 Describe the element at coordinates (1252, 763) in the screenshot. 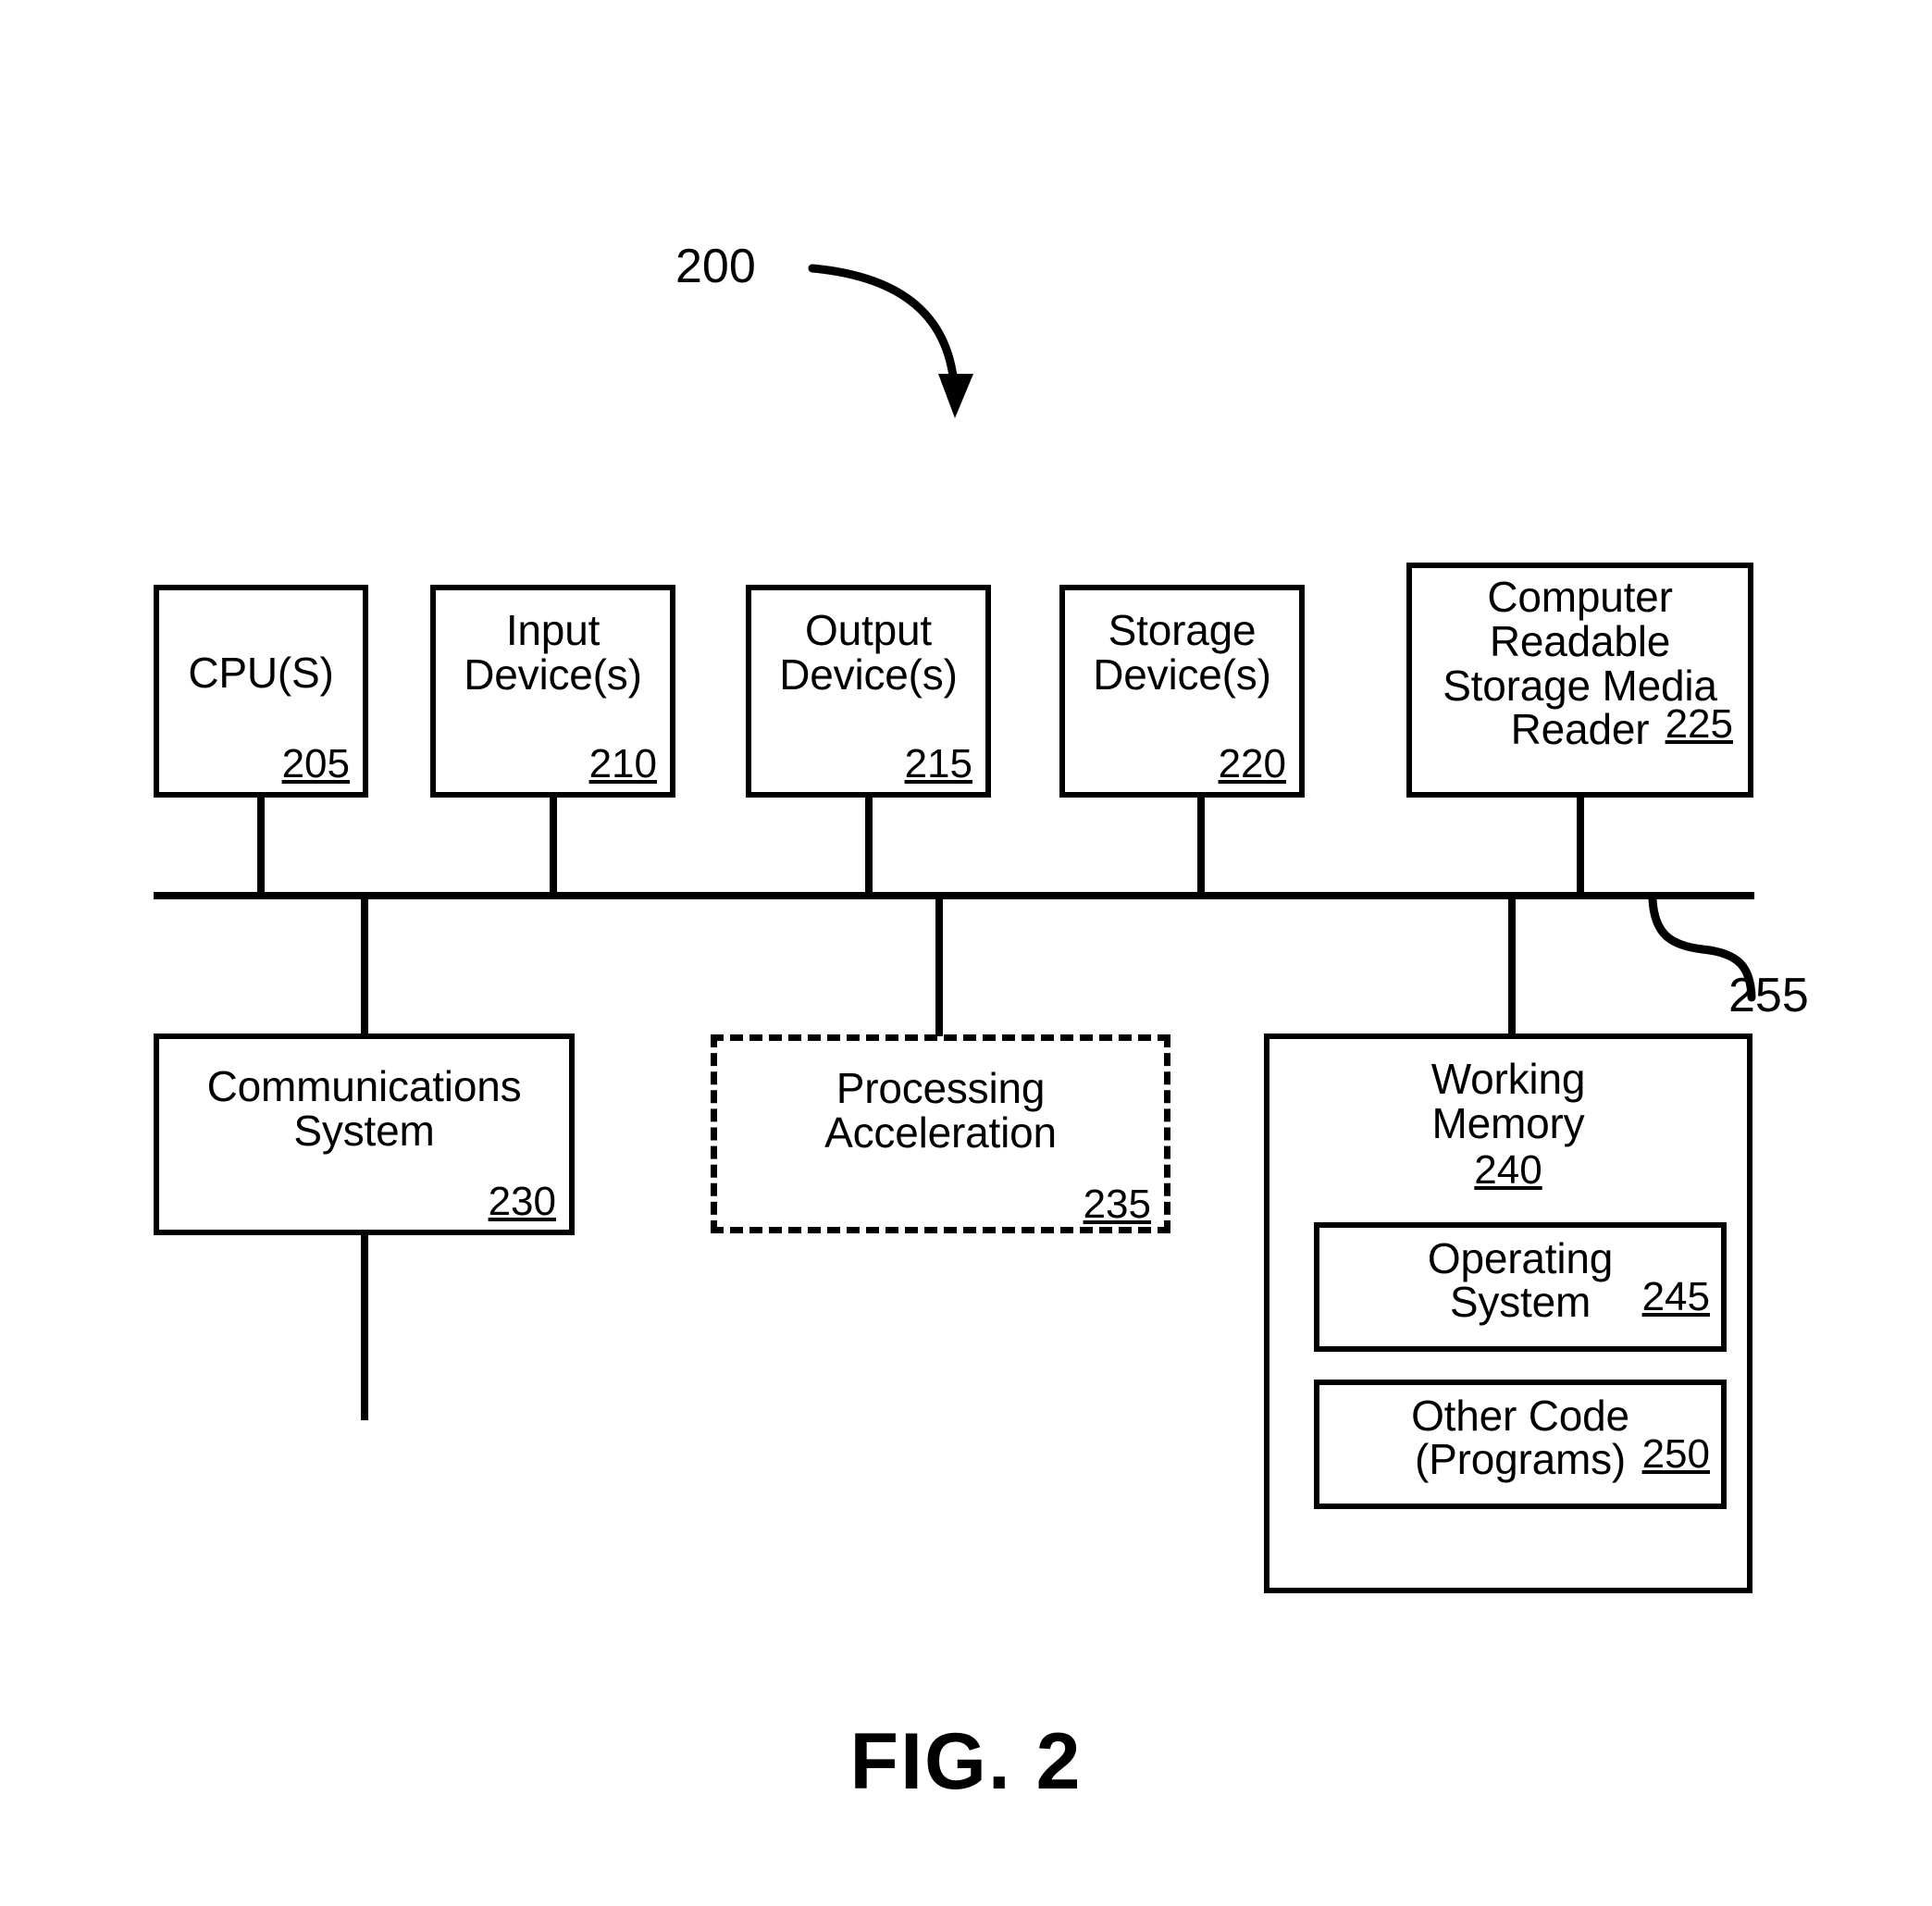

I see `storage-device-box-refnum: 220` at that location.